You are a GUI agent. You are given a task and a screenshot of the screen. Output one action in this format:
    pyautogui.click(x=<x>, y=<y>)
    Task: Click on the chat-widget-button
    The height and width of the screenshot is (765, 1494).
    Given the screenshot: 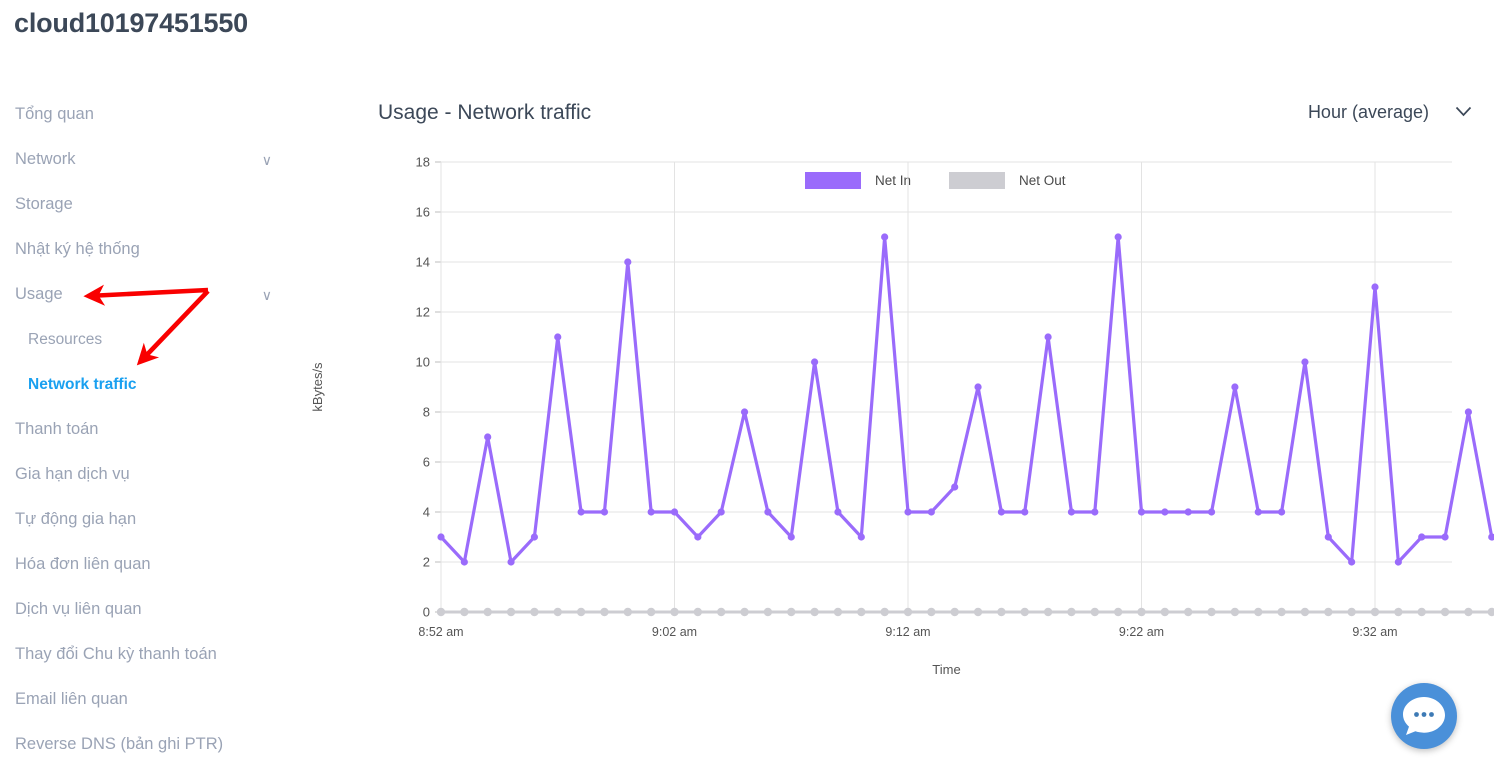 What is the action you would take?
    pyautogui.click(x=1424, y=716)
    